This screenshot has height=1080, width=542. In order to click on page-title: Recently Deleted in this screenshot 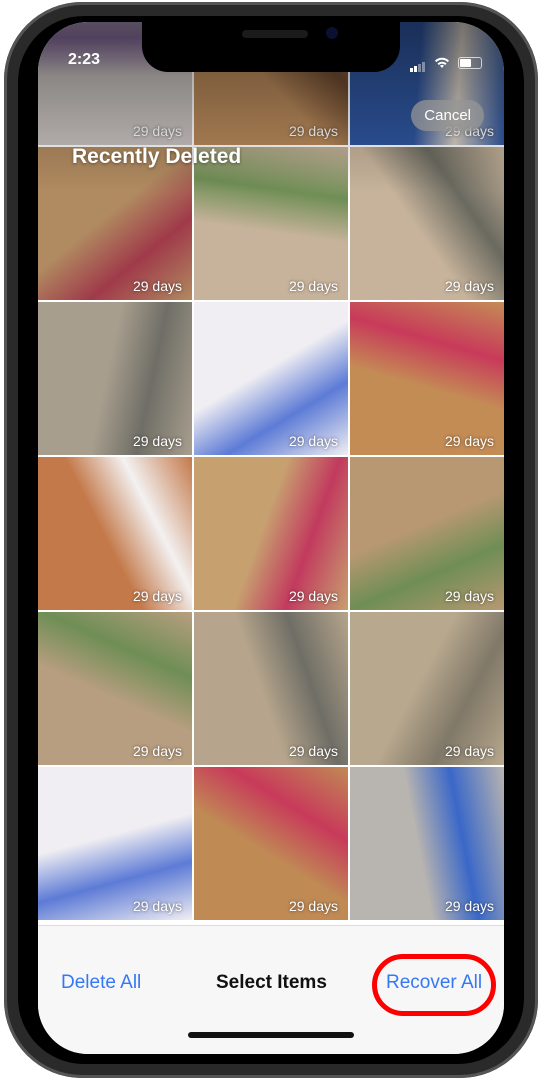, I will do `click(157, 156)`.